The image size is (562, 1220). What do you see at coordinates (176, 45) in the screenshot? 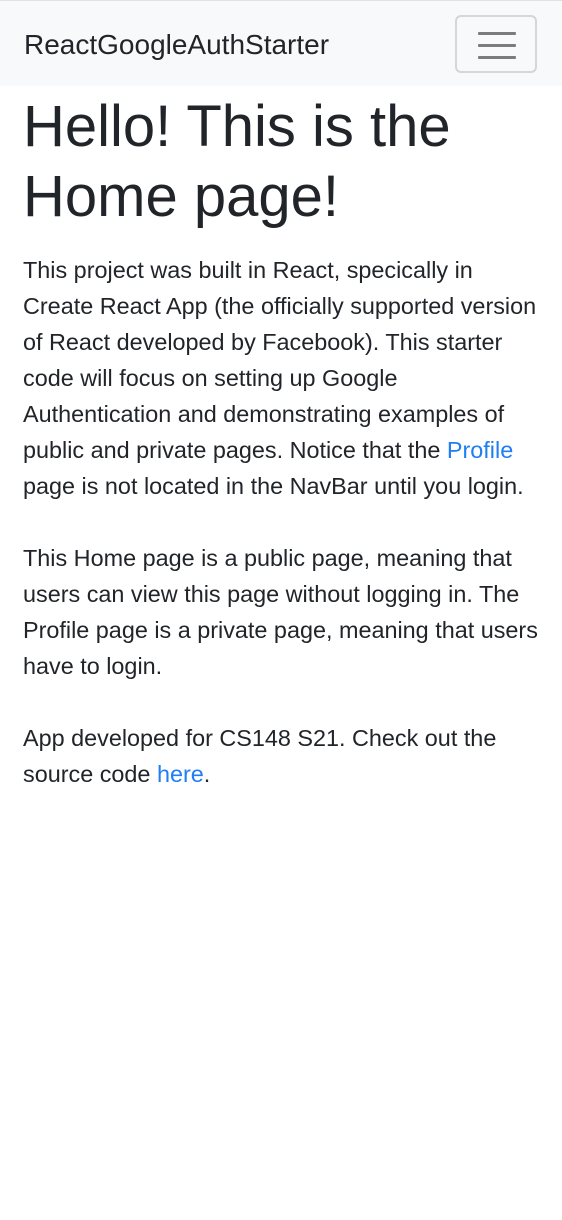
I see `navbar-brand: ReactGoogleAuthStarter` at bounding box center [176, 45].